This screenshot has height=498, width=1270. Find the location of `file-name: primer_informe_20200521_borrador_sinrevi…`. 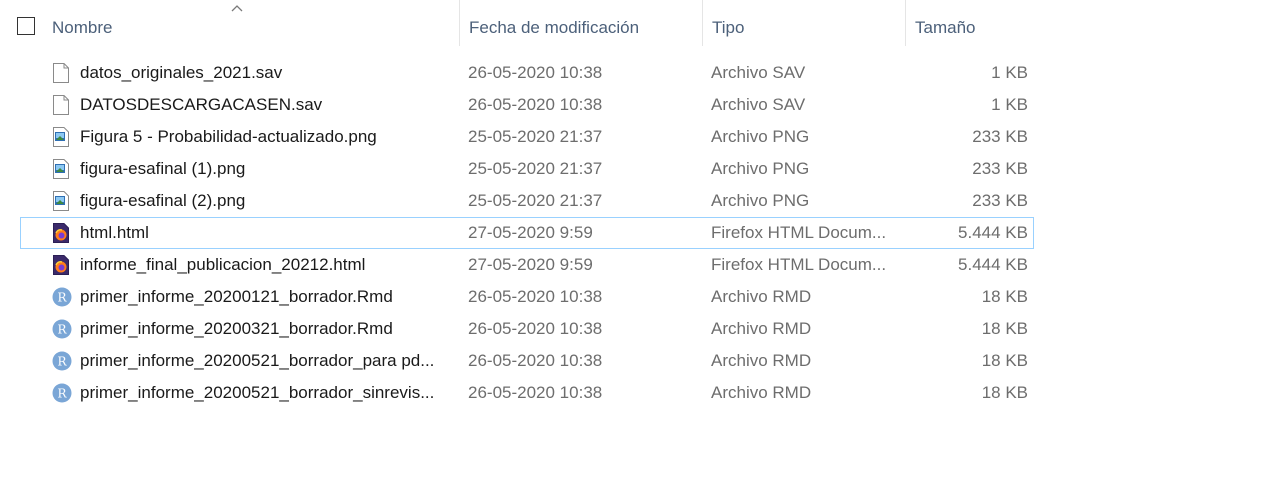

file-name: primer_informe_20200521_borrador_sinrevi… is located at coordinates (257, 392).